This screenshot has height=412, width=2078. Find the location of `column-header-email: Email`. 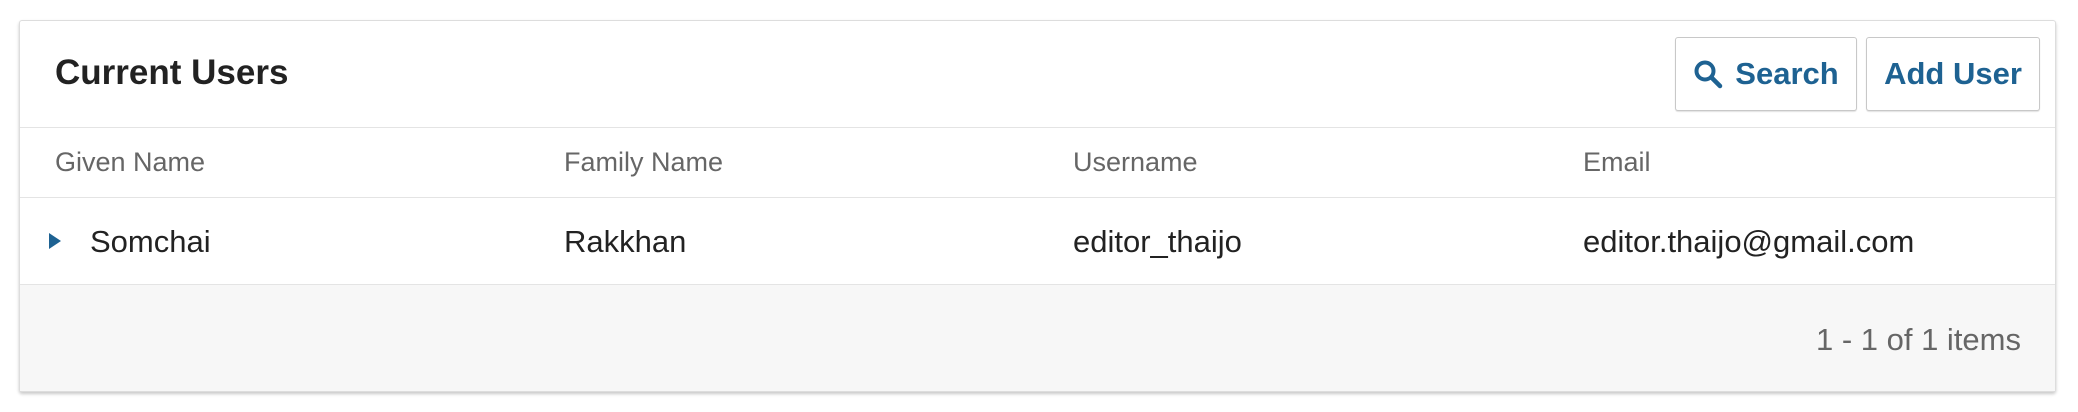

column-header-email: Email is located at coordinates (1617, 162).